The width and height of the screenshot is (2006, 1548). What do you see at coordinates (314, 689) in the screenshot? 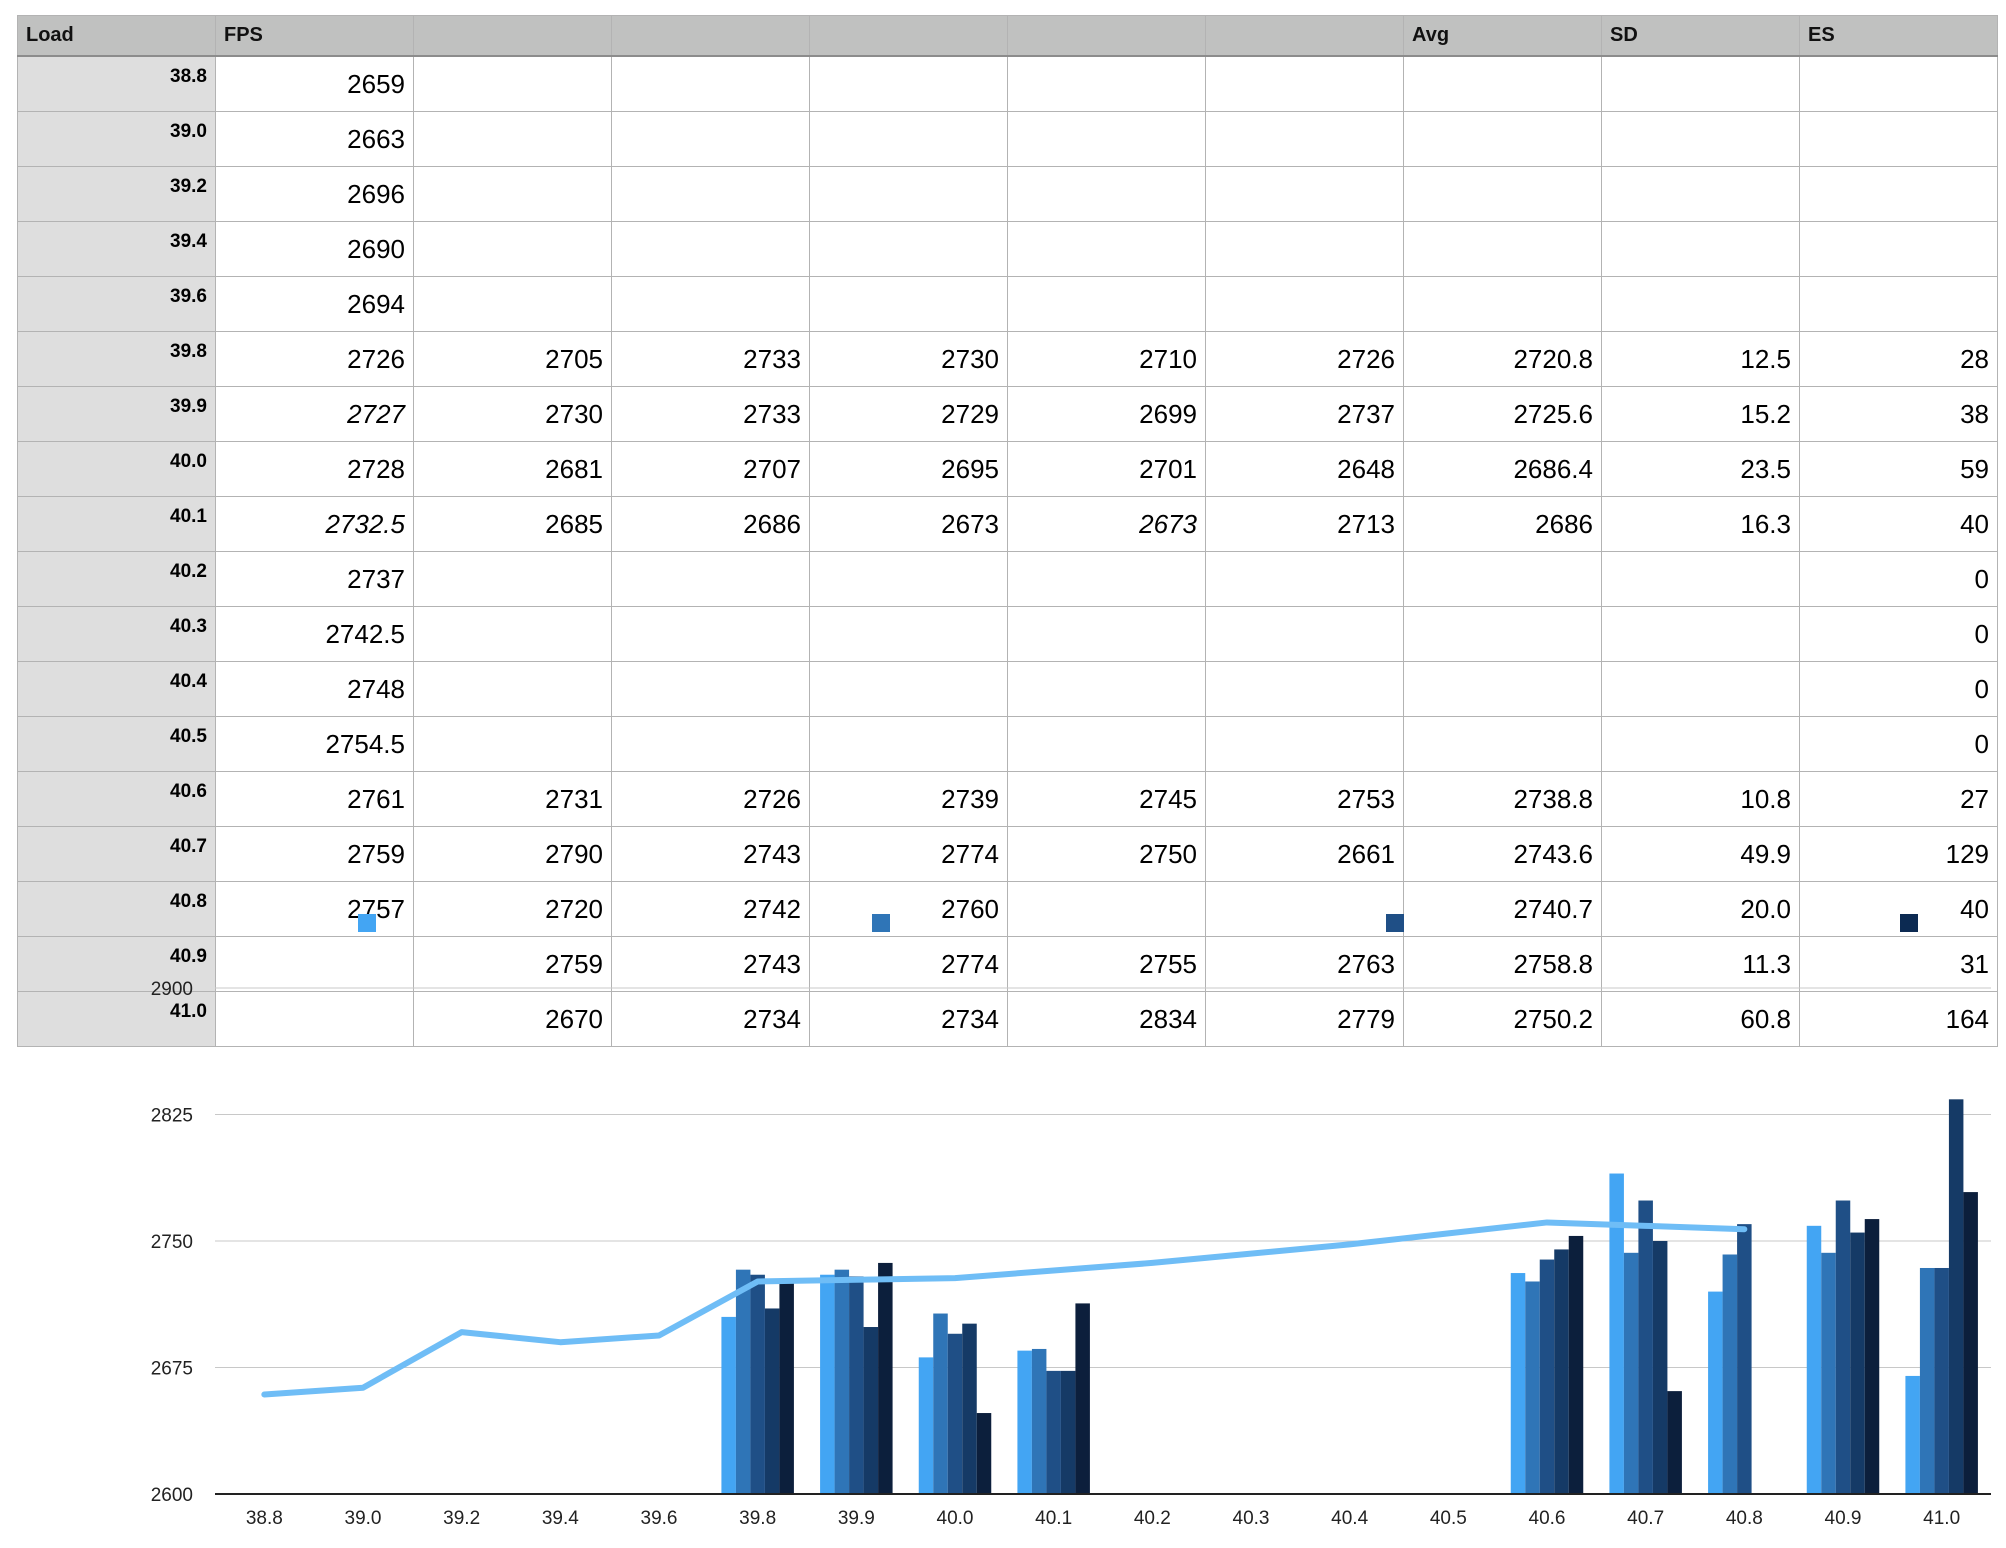
I see `table-cell: 2748` at bounding box center [314, 689].